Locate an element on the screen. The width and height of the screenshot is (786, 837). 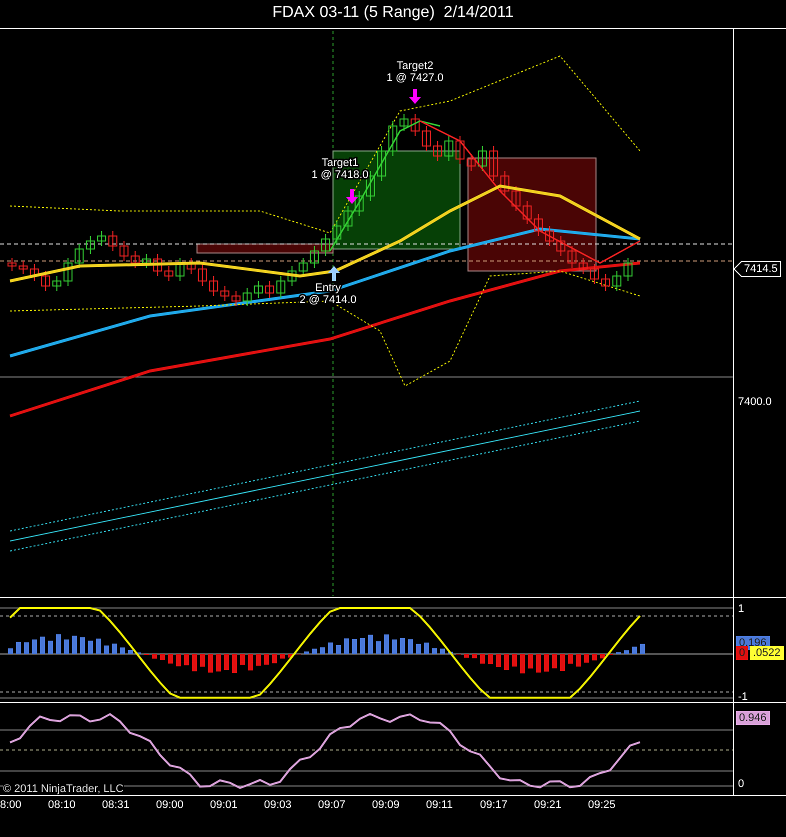
value-flag: 0.946 is located at coordinates (753, 718).